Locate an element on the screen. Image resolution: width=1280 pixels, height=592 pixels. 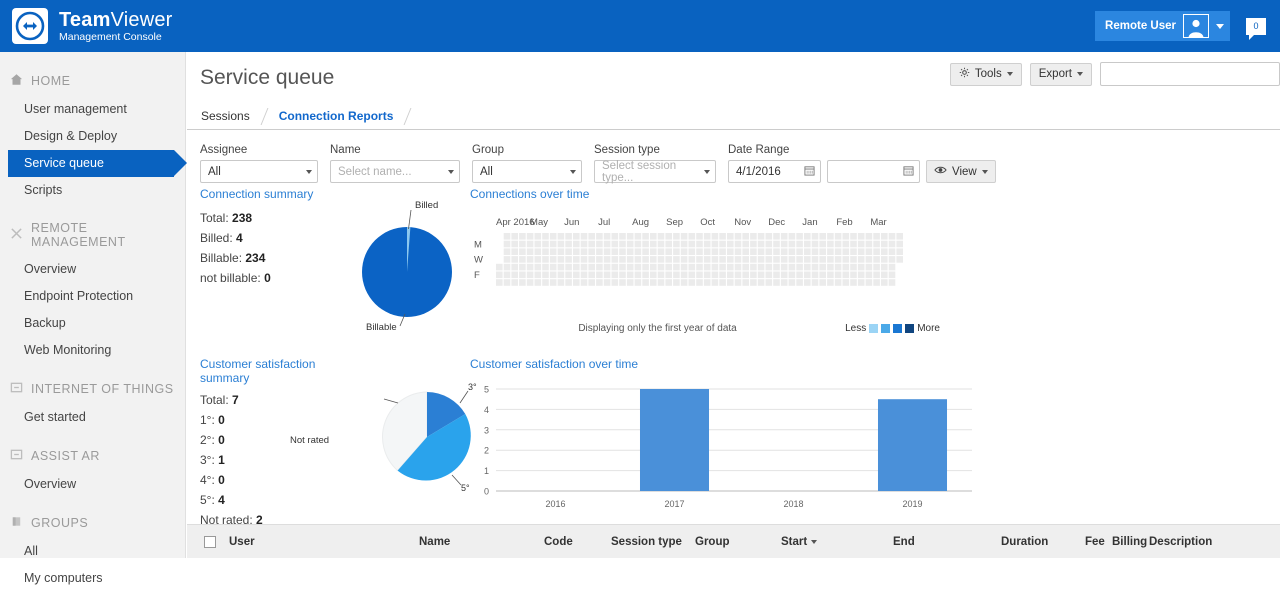
column-header-billing: Billing is located at coordinates (1129, 542).